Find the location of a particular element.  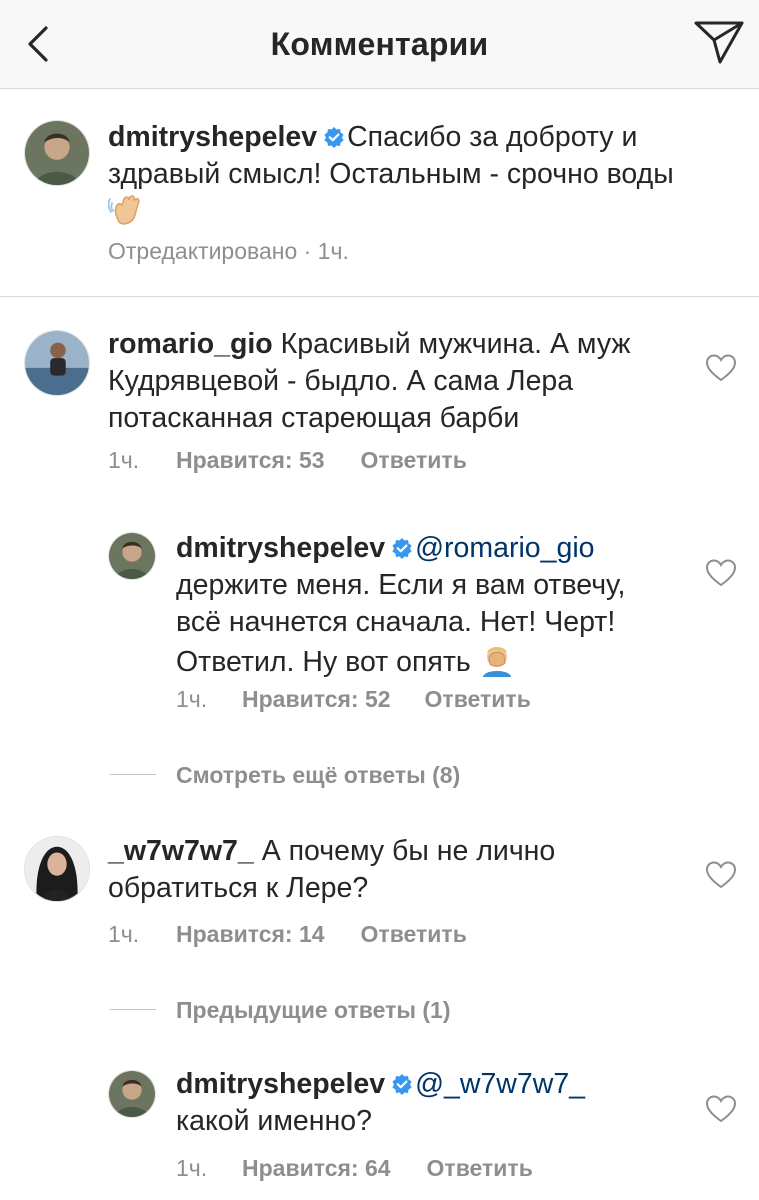

likes-count: Нравится: 14 is located at coordinates (250, 934).